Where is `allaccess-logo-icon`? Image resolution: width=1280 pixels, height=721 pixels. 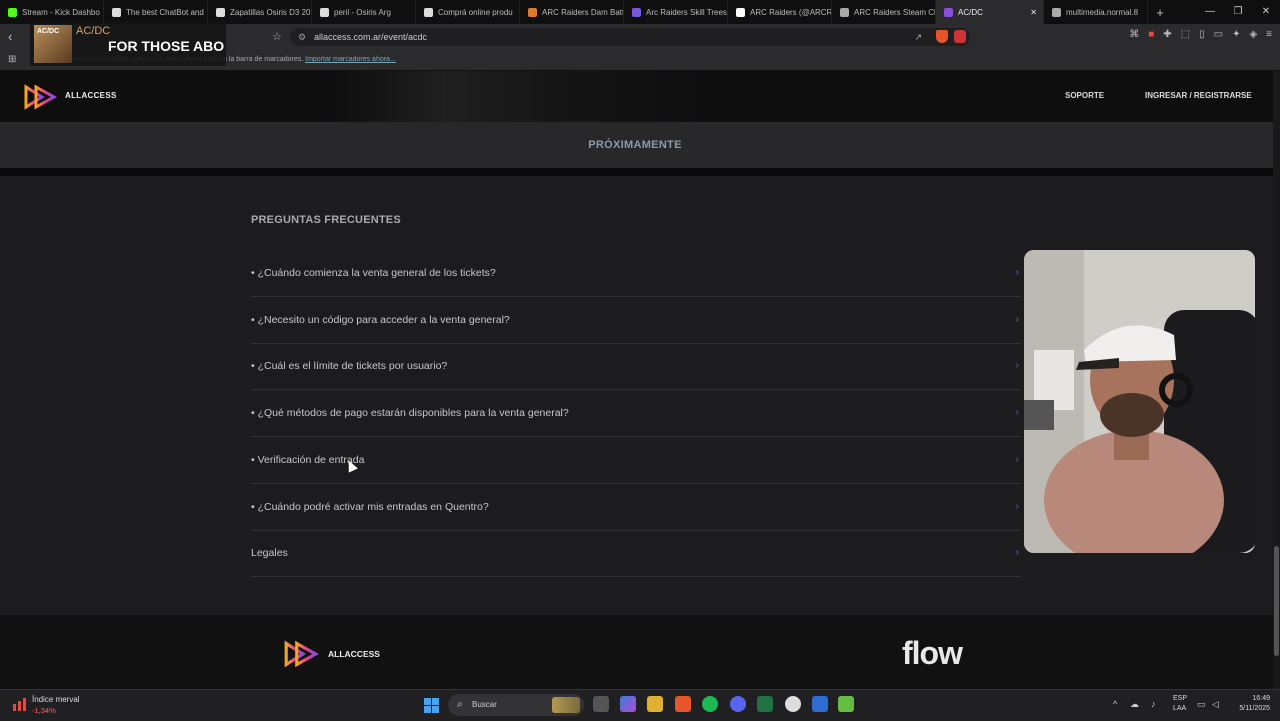
allaccess-logo-icon is located at coordinates (41, 97).